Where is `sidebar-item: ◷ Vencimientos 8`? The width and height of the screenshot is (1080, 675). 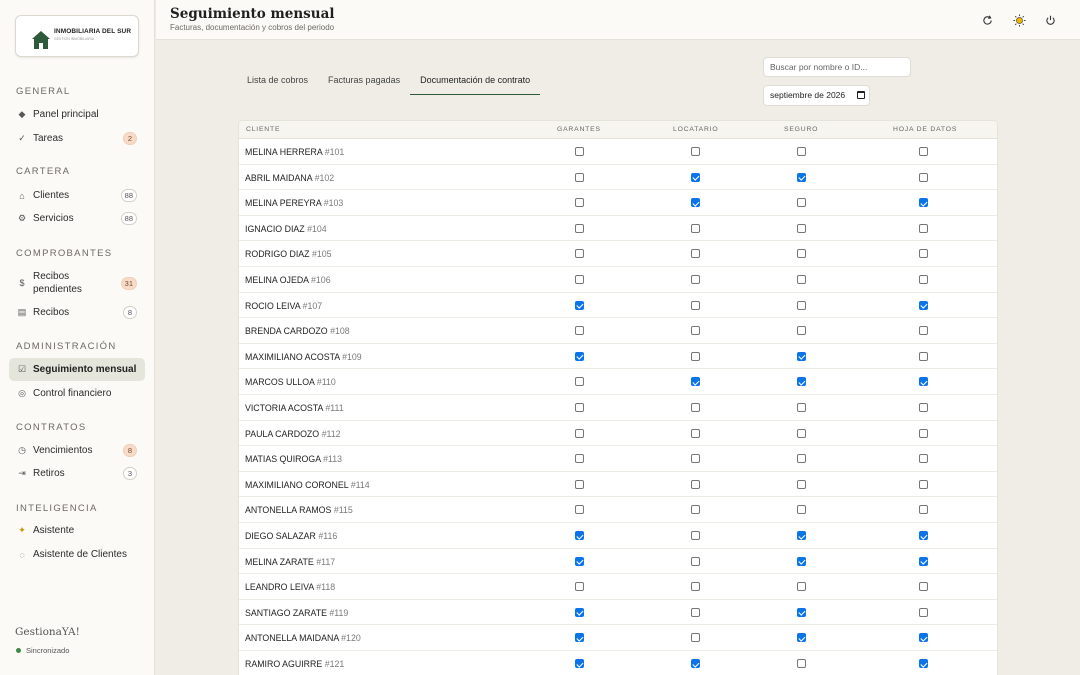 sidebar-item: ◷ Vencimientos 8 is located at coordinates (77, 450).